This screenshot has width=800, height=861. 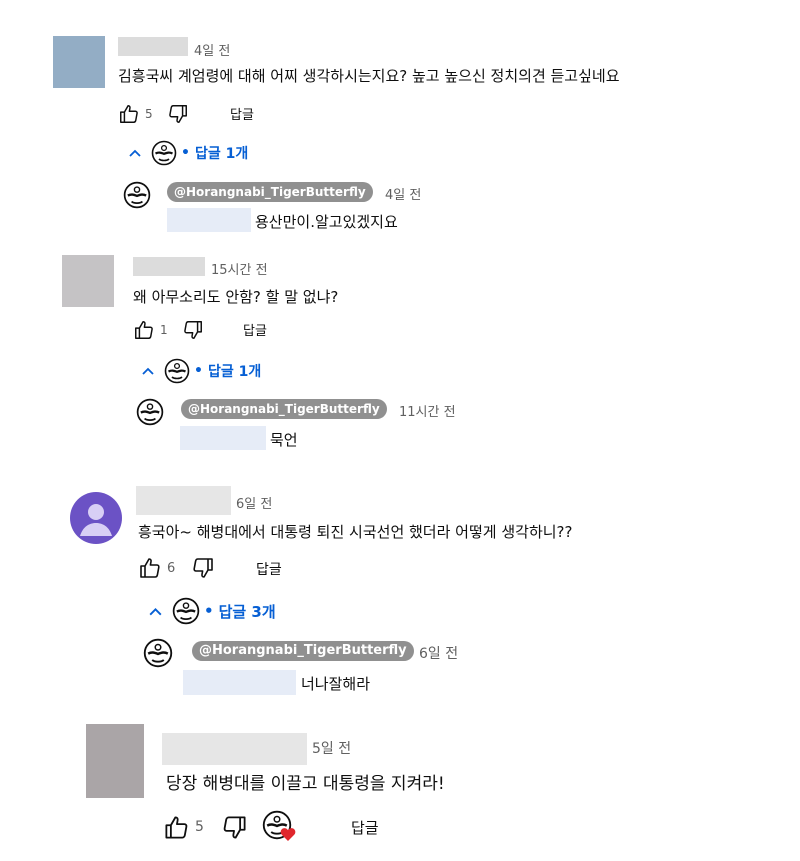 I want to click on comment-timestamp: 6일 전, so click(x=254, y=502).